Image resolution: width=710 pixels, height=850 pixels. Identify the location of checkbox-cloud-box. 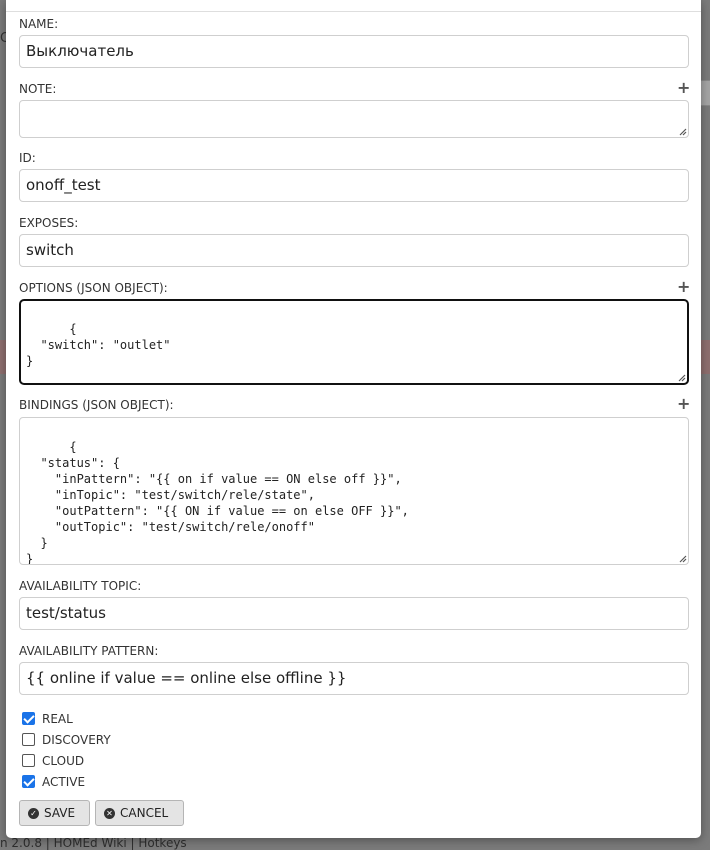
(28, 760).